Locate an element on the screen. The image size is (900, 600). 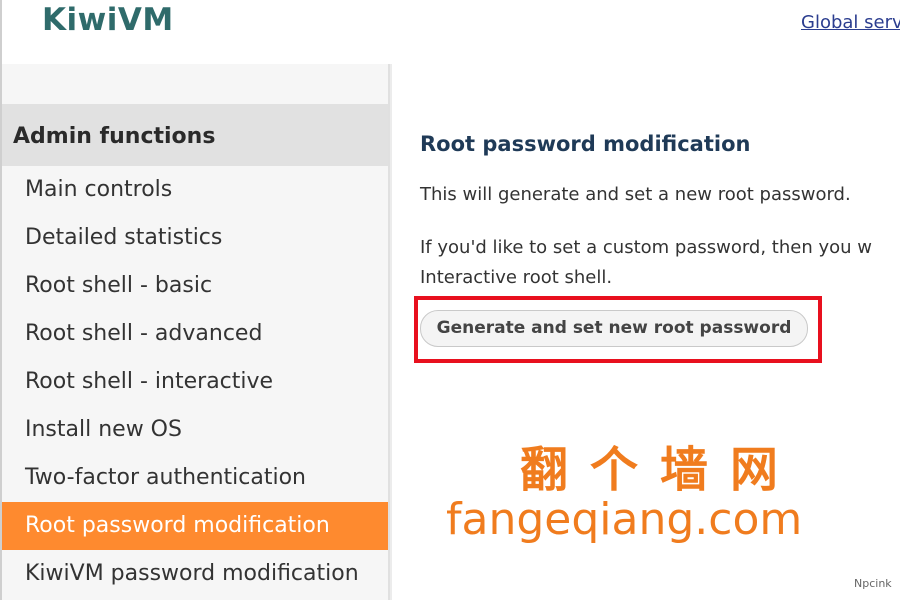
corner-watermark: Npcink is located at coordinates (873, 583).